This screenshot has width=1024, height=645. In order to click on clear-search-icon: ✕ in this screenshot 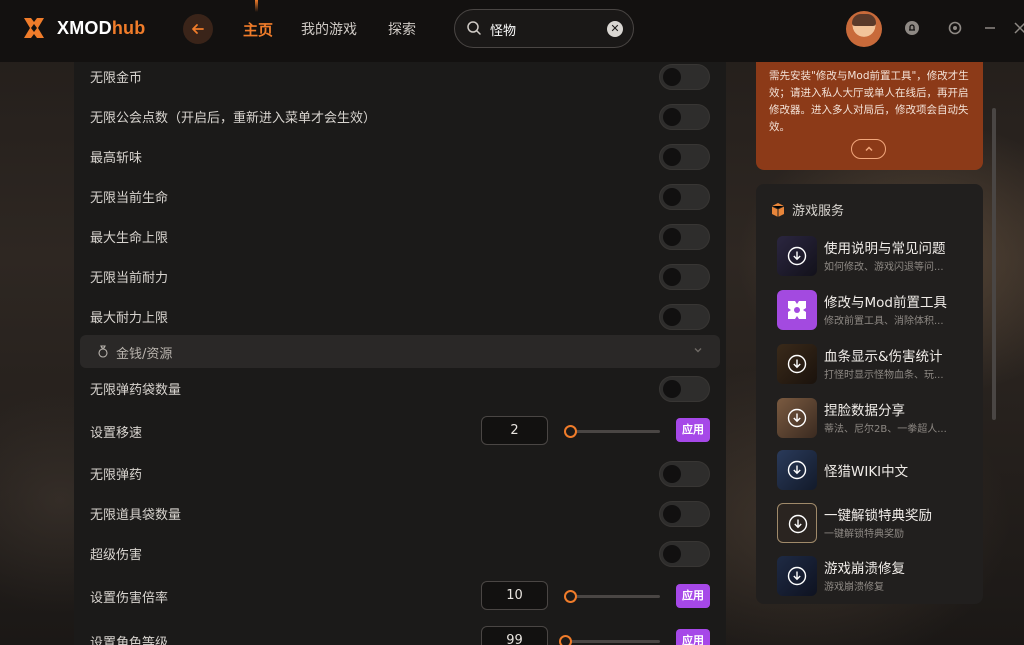, I will do `click(615, 29)`.